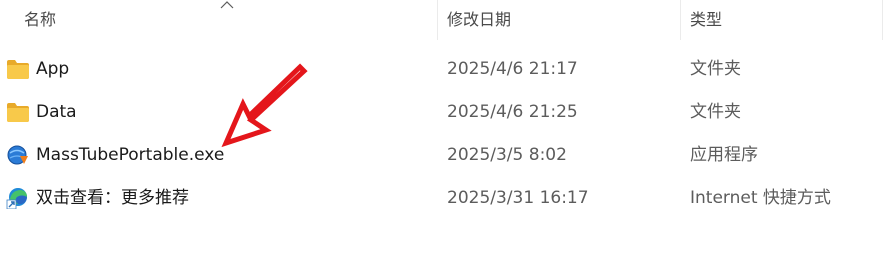 The image size is (887, 260). What do you see at coordinates (443, 198) in the screenshot?
I see `file-row-internet-shortcut: 双击查看：更多推荐 2025/3/31 16:17 Internet 快捷方式` at bounding box center [443, 198].